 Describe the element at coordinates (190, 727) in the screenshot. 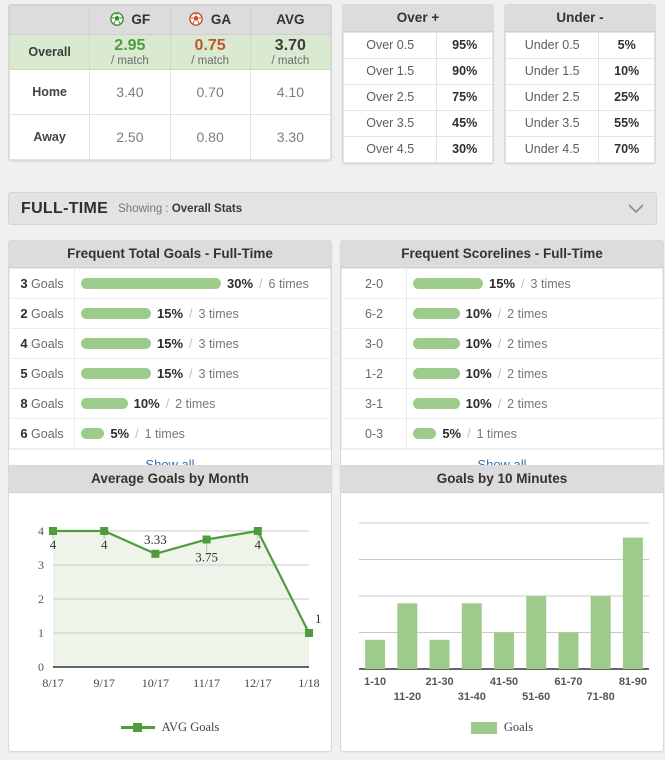

I see `legend-label-avg-goals: AVG Goals` at that location.